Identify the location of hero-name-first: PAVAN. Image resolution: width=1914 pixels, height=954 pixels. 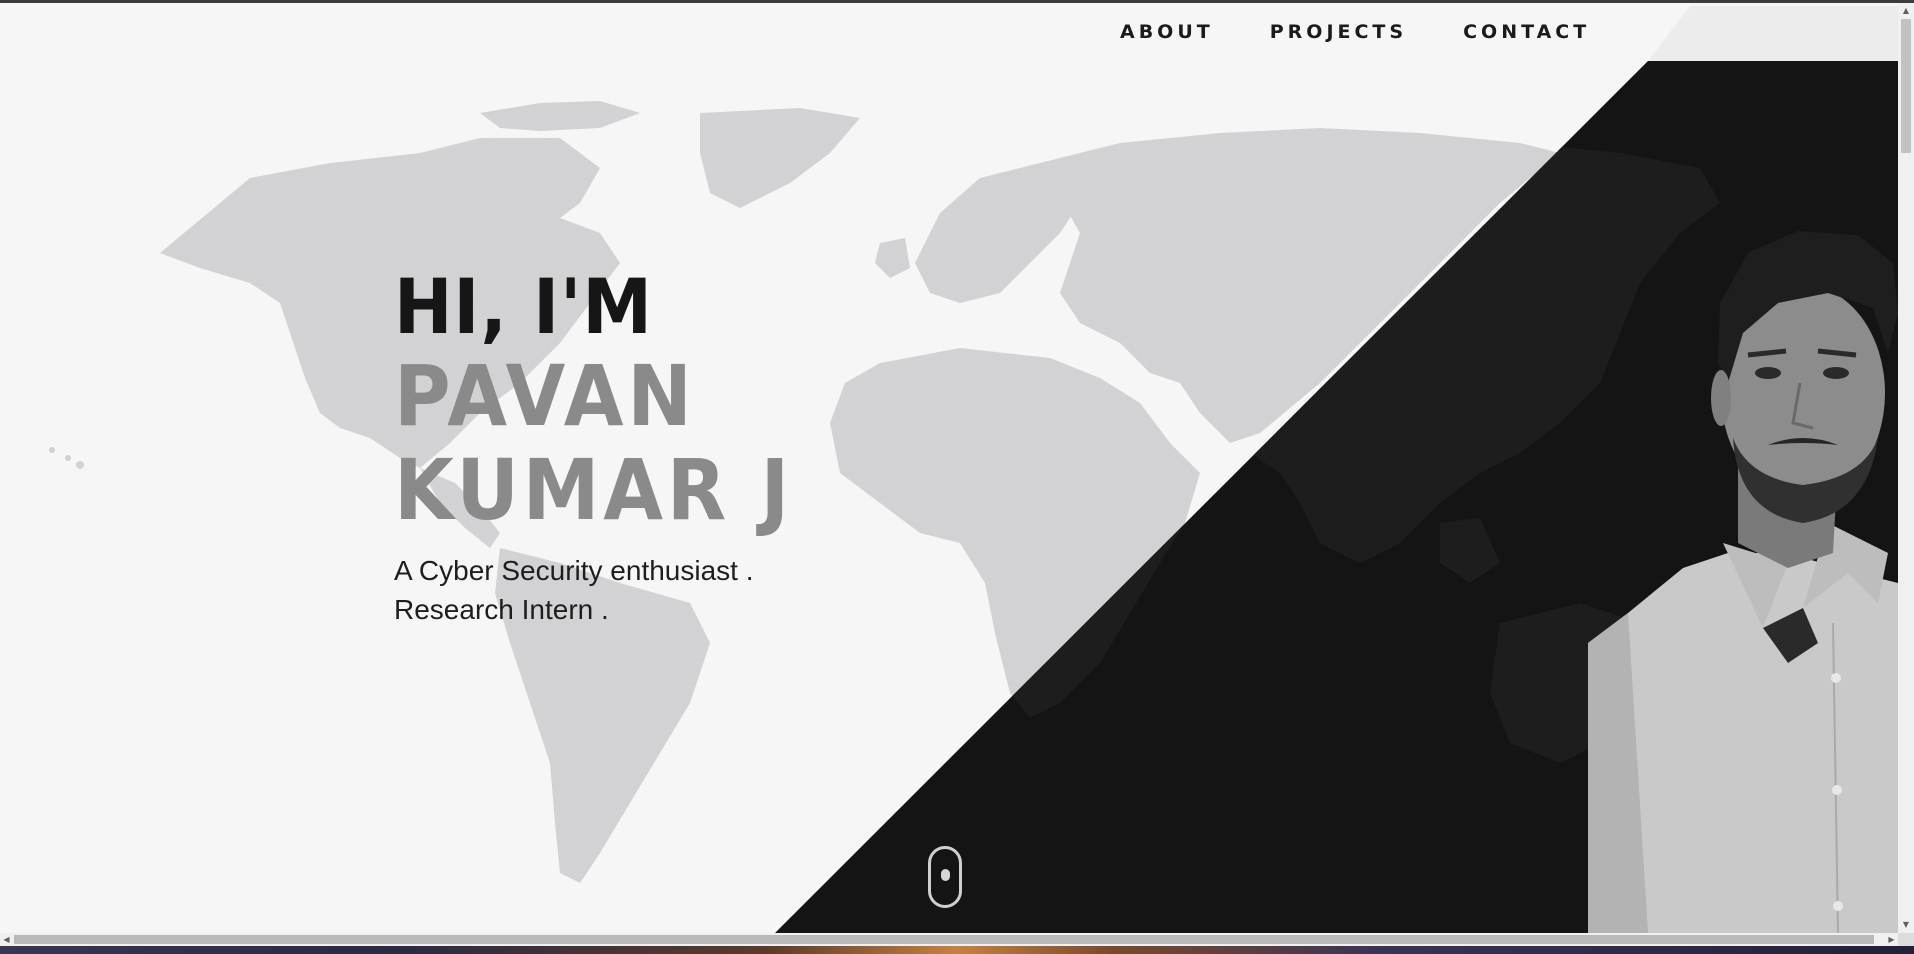
(545, 396).